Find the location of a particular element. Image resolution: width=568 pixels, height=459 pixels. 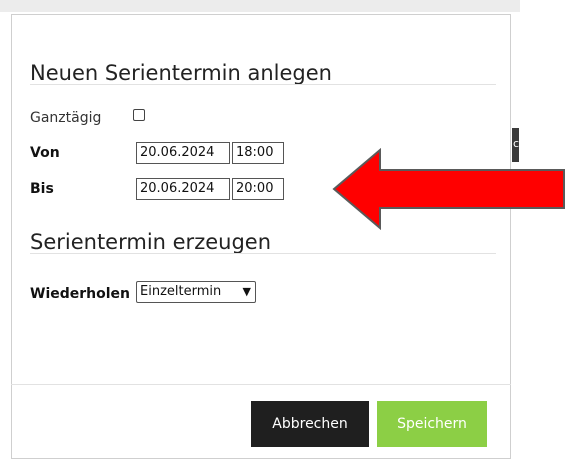

save-button: Speichern is located at coordinates (432, 424).